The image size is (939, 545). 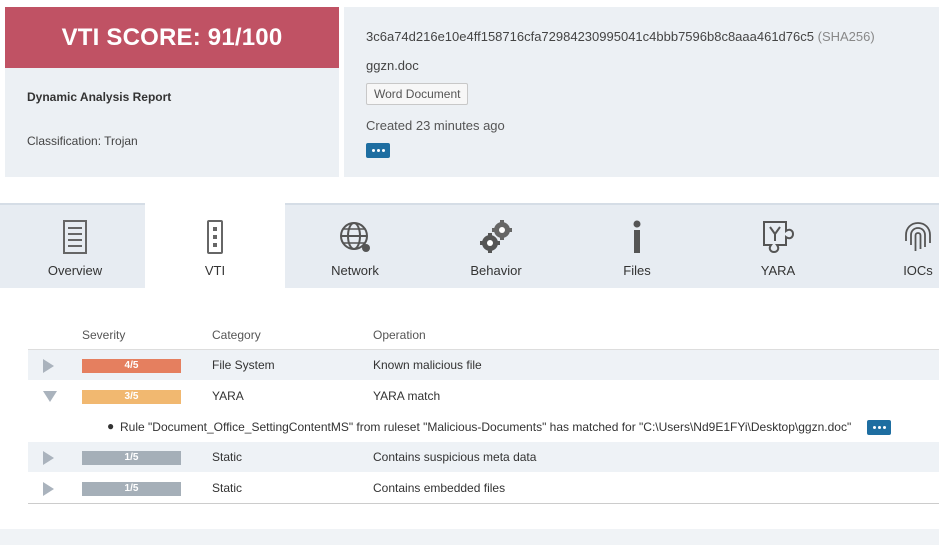 I want to click on more-options-button, so click(x=378, y=150).